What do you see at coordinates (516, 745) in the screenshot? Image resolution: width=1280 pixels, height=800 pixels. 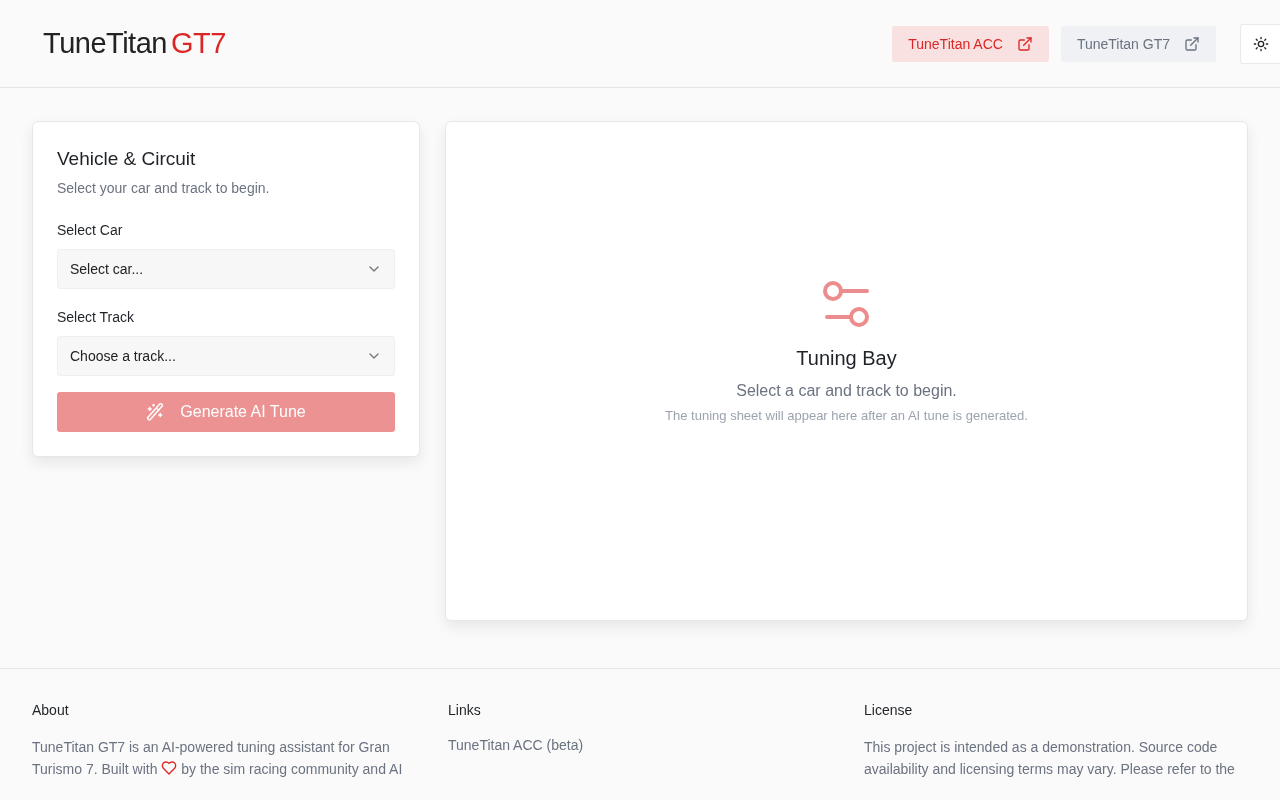 I see `footer-link: TuneTitan ACC (beta)` at bounding box center [516, 745].